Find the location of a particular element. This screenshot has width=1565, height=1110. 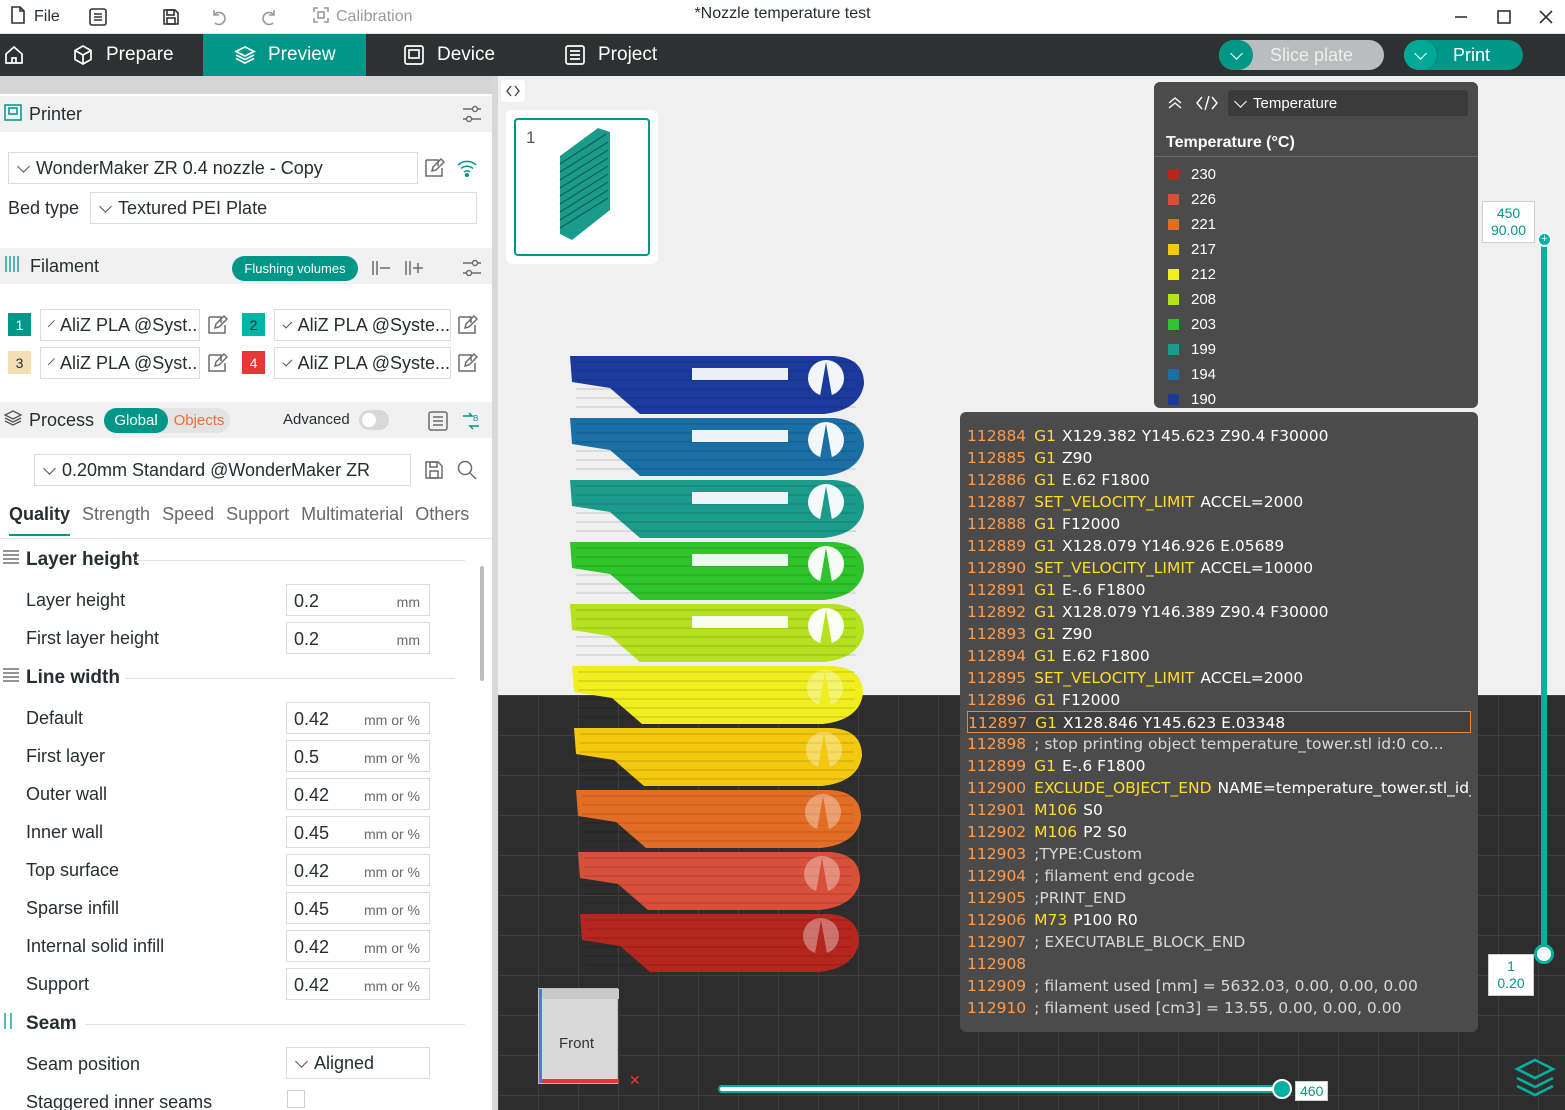

gcode-view-icon is located at coordinates (1207, 105).